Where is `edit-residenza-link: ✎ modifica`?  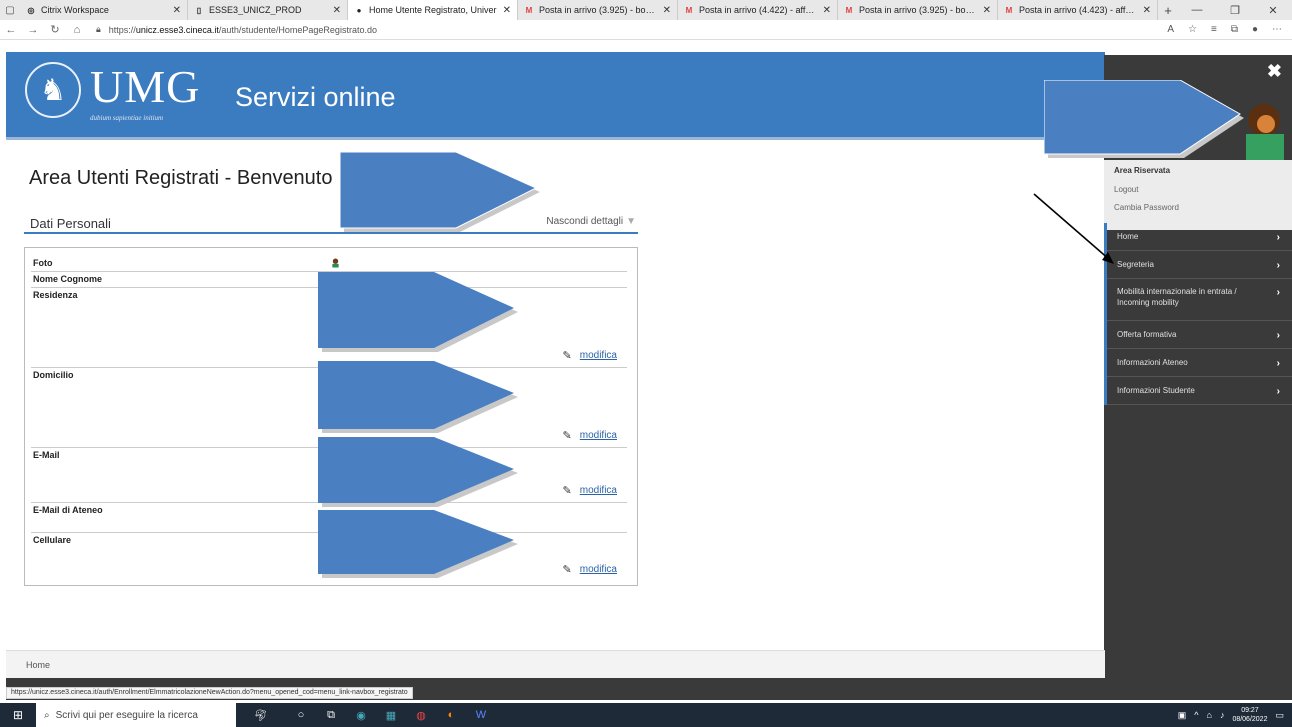 edit-residenza-link: ✎ modifica is located at coordinates (590, 355).